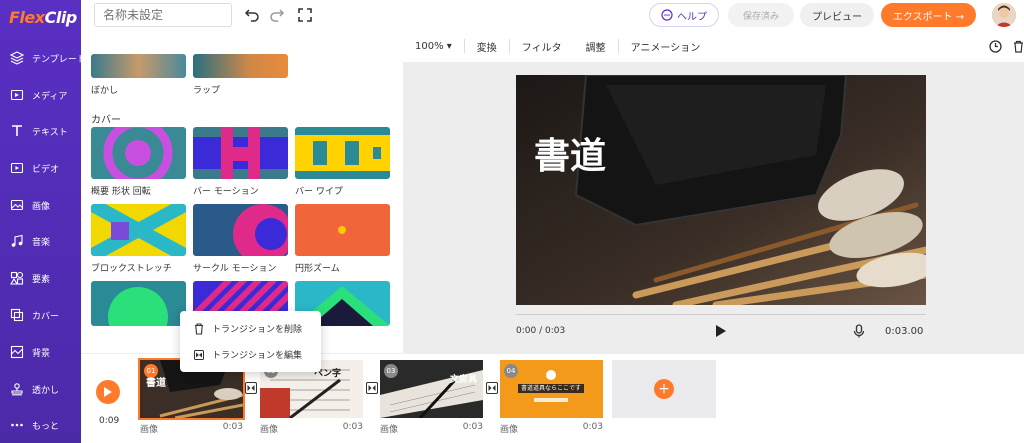 The height and width of the screenshot is (443, 1024). What do you see at coordinates (40, 278) in the screenshot?
I see `sidebar-item-elements: 要素` at bounding box center [40, 278].